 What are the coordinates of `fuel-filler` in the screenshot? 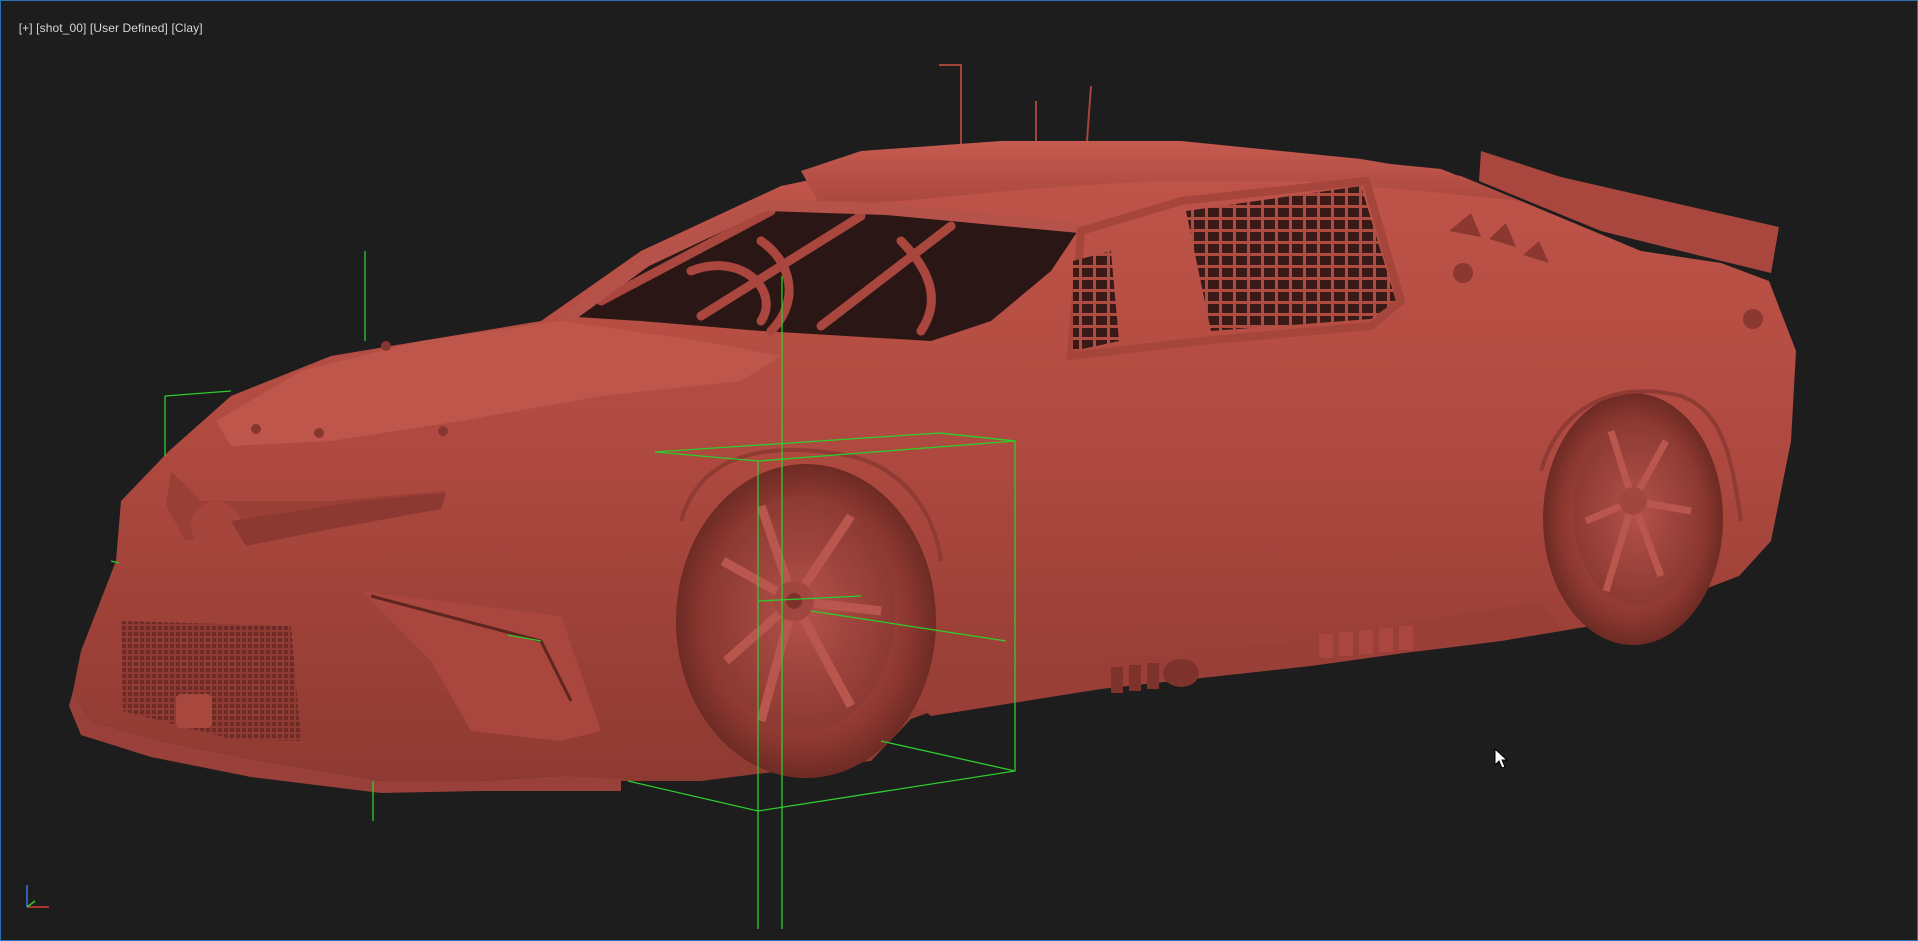 It's located at (1463, 273).